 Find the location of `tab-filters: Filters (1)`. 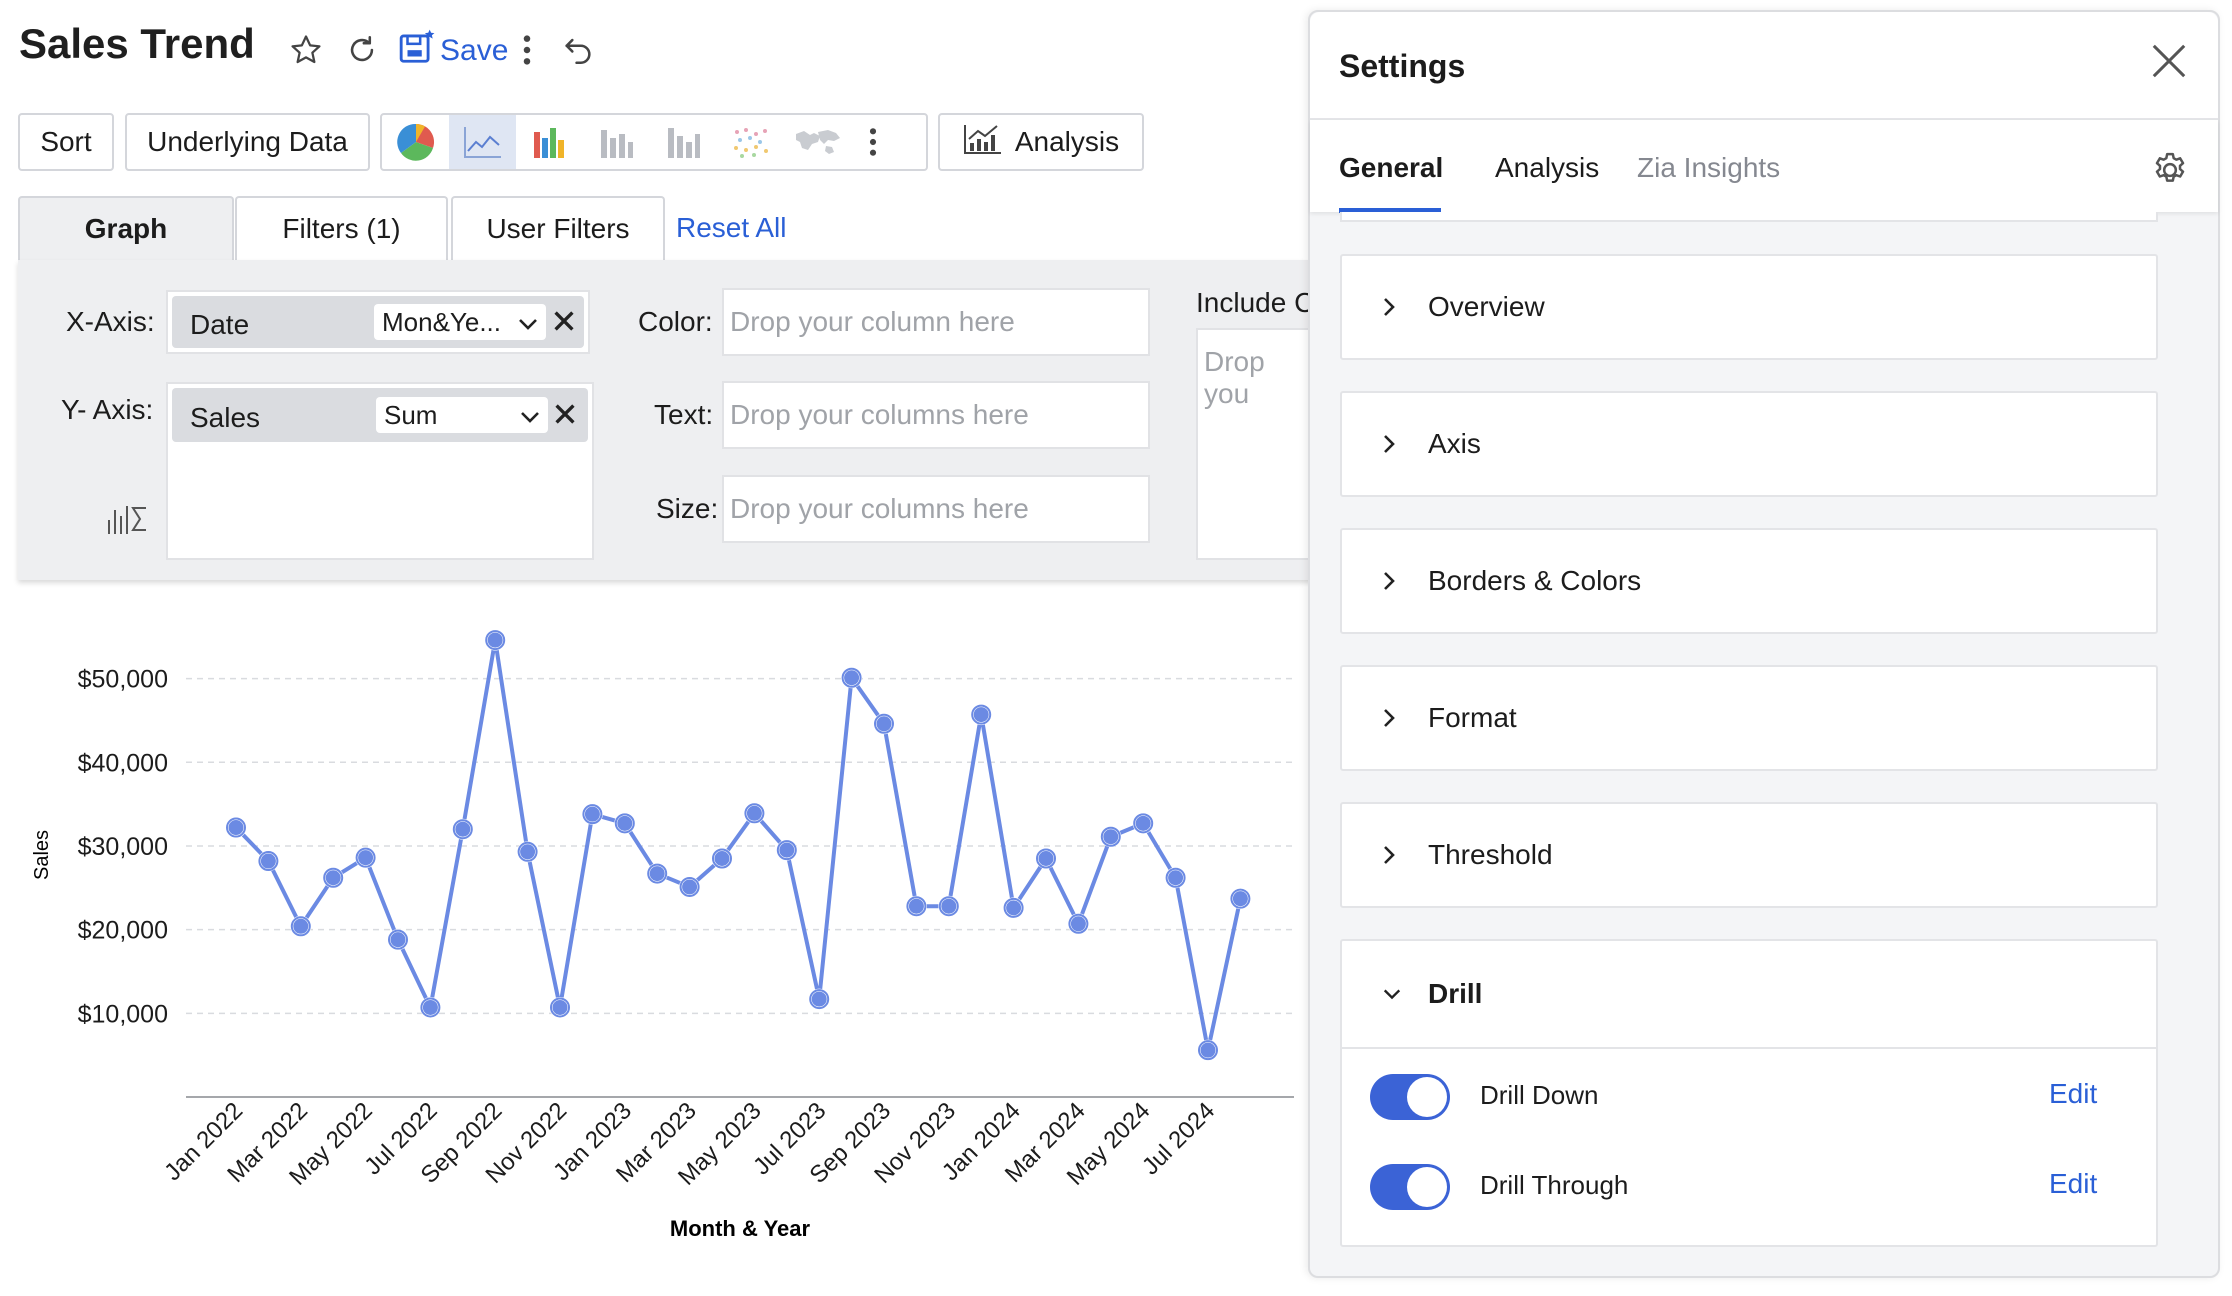

tab-filters: Filters (1) is located at coordinates (341, 228).